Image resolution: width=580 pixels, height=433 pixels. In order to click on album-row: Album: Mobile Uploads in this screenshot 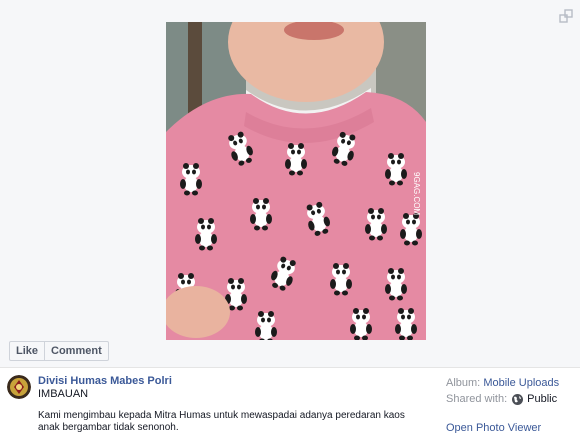, I will do `click(502, 383)`.